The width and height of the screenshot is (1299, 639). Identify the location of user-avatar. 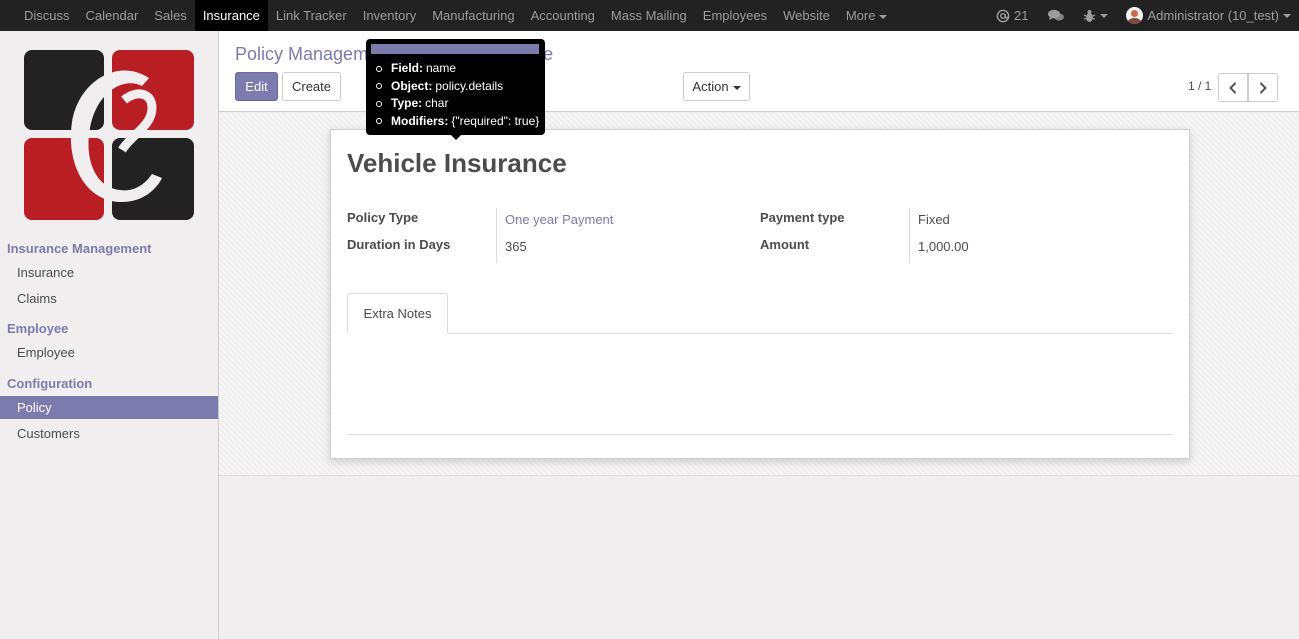
(1134, 15).